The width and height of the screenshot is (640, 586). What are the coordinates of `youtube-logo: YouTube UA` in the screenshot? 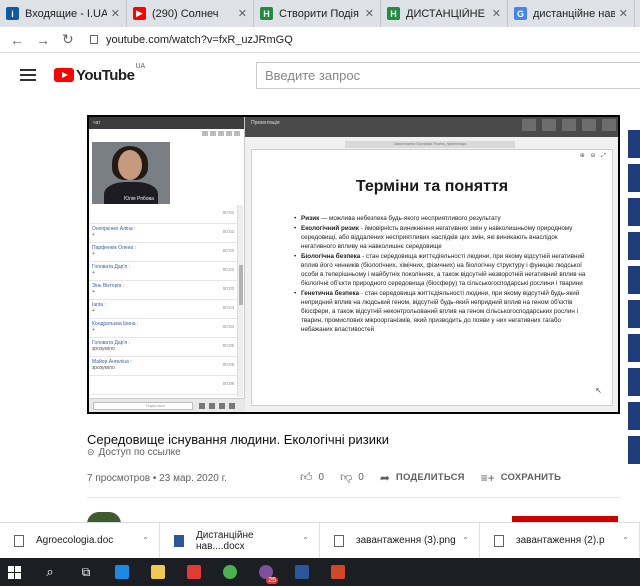 It's located at (99, 73).